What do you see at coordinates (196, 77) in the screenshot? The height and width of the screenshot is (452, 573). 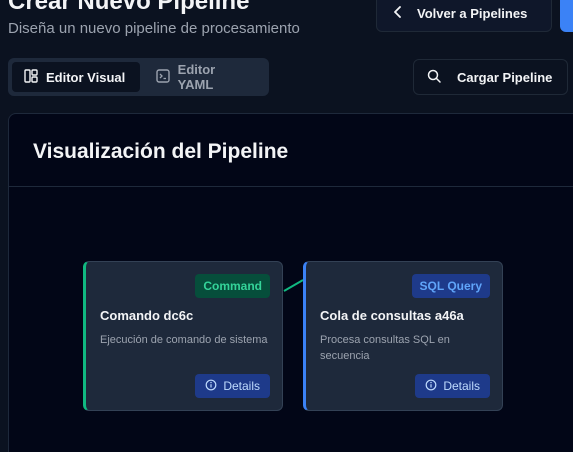 I see `tab-label: Editor YAML` at bounding box center [196, 77].